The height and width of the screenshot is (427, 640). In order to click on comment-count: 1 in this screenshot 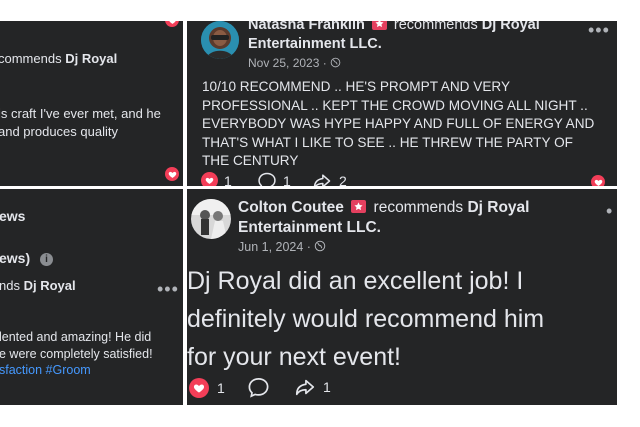, I will do `click(287, 179)`.